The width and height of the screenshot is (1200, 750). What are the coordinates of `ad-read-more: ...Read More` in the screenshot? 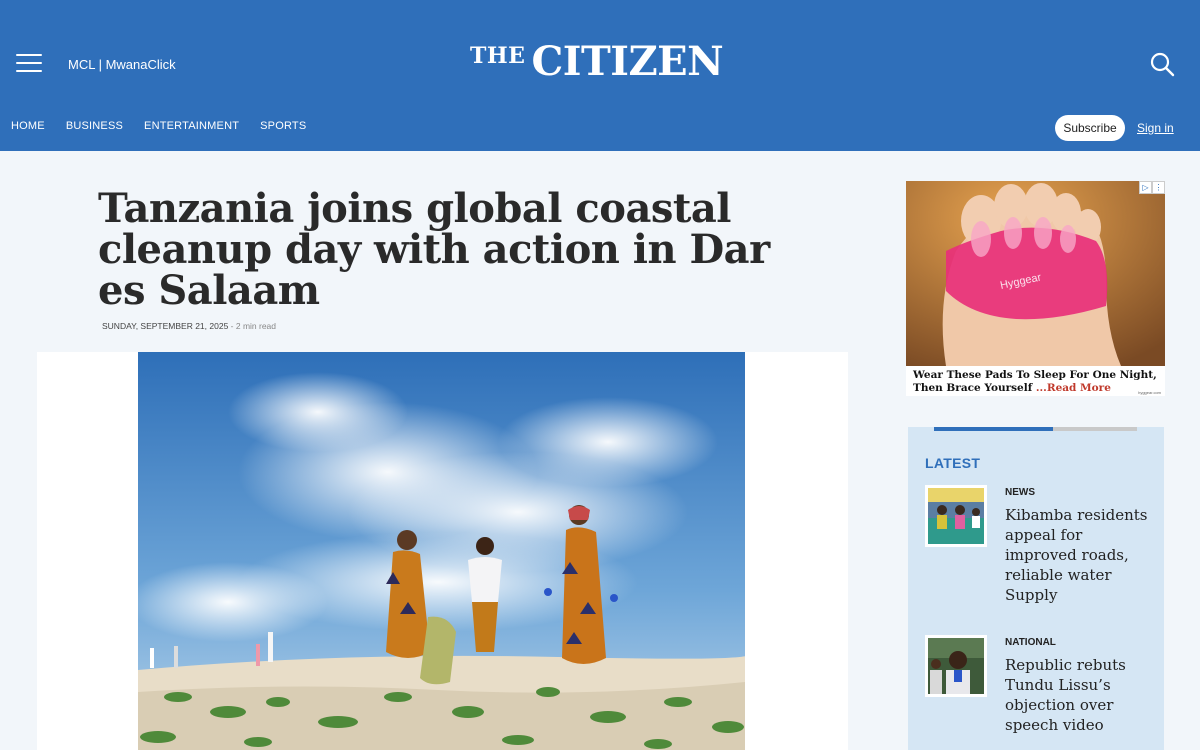 It's located at (1073, 388).